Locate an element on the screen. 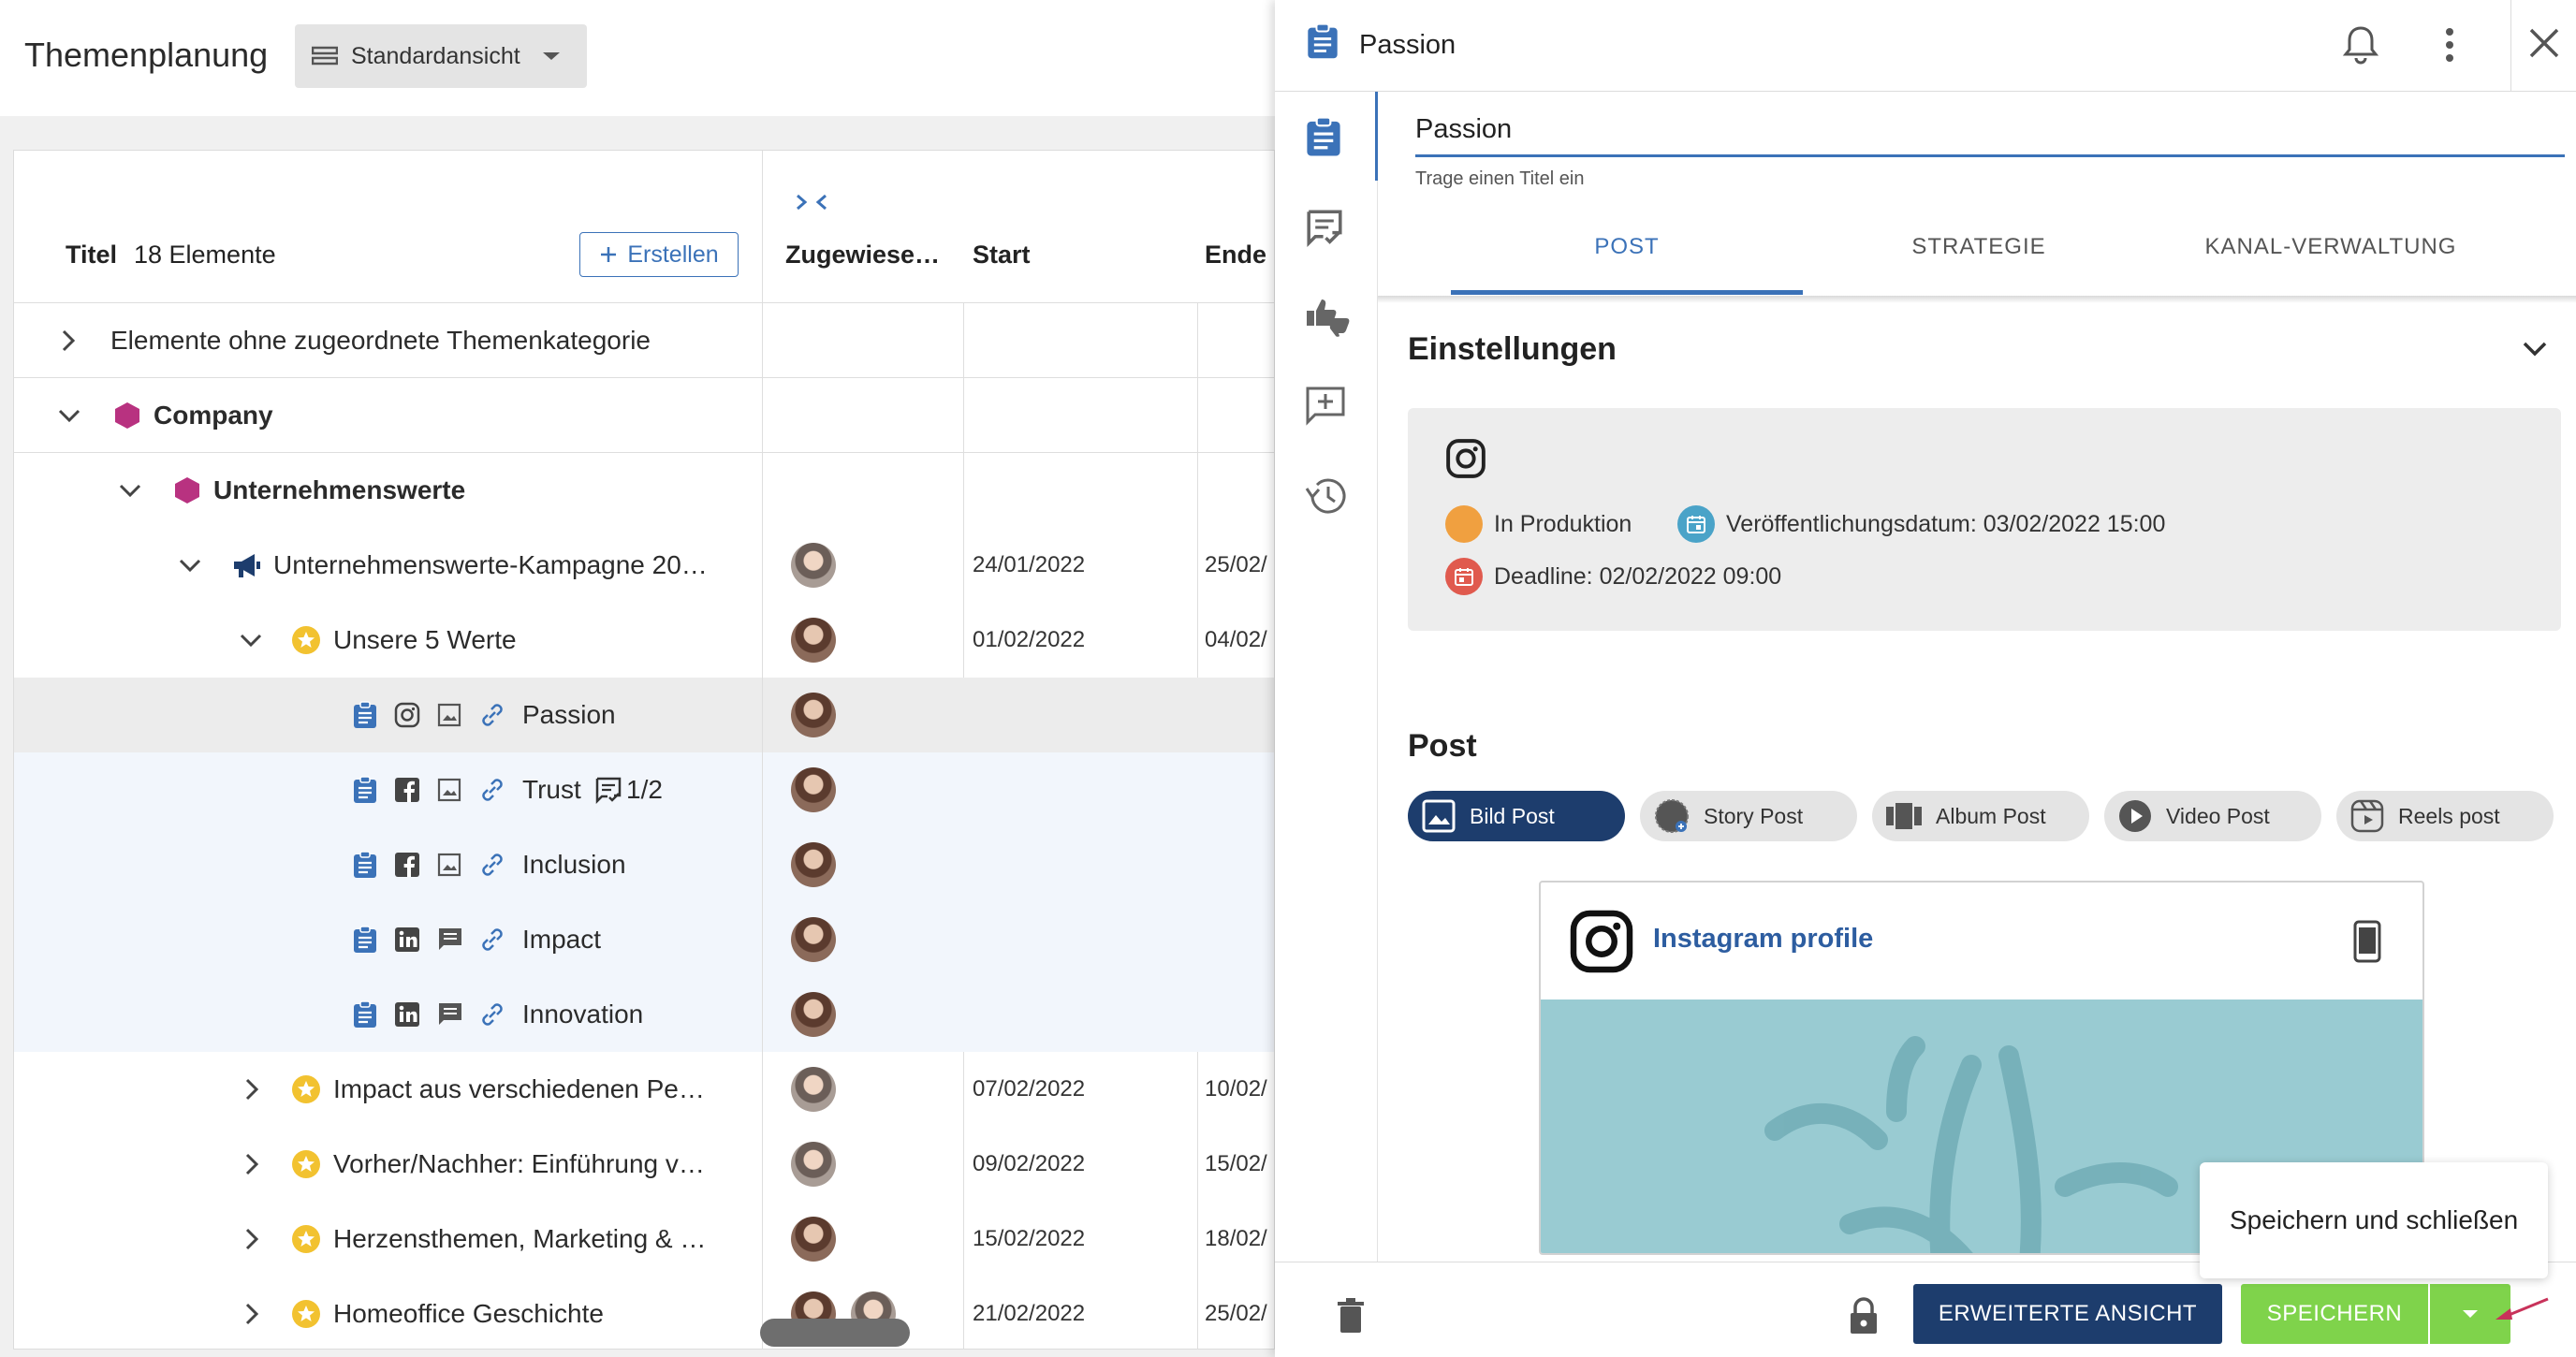 Image resolution: width=2576 pixels, height=1357 pixels. collapse-columns-icon is located at coordinates (811, 202).